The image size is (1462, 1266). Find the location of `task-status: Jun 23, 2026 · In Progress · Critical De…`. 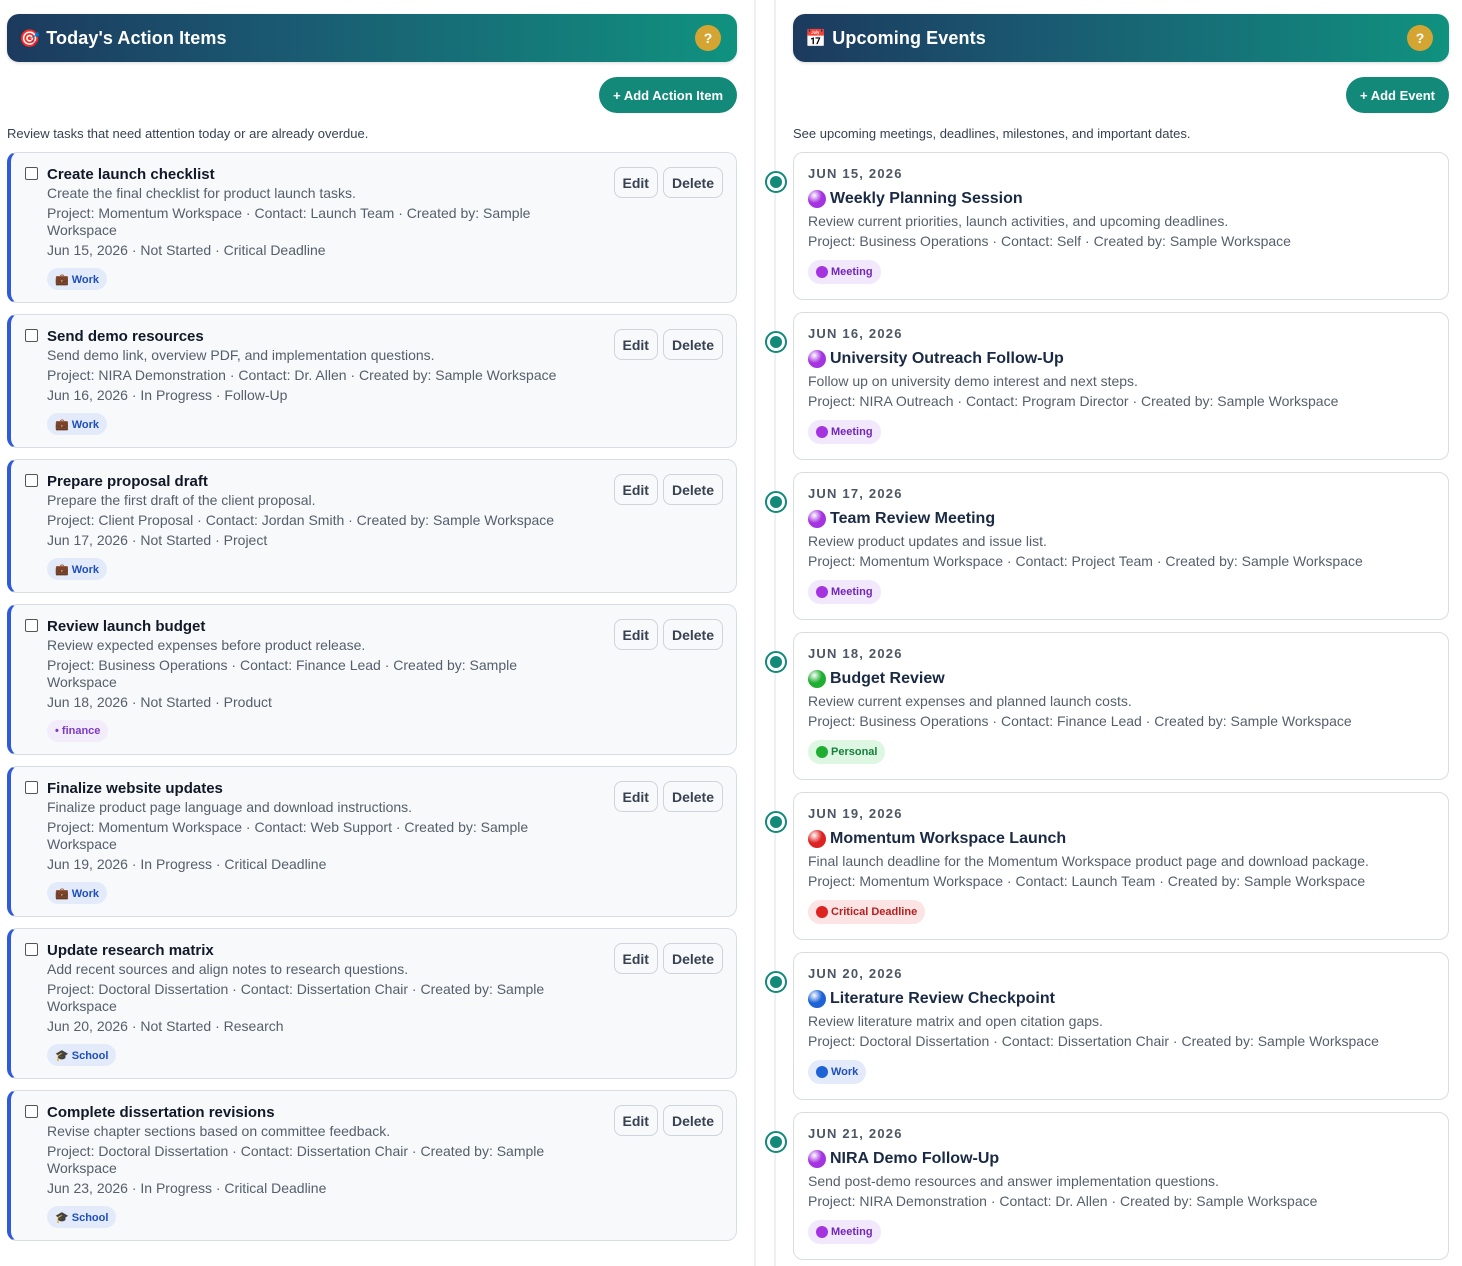

task-status: Jun 23, 2026 · In Progress · Critical De… is located at coordinates (187, 1188).